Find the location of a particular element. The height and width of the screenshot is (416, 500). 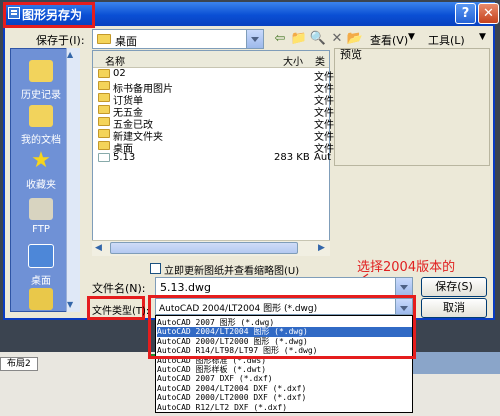

filetype-label: 文件类型(T): is located at coordinates (121, 311).